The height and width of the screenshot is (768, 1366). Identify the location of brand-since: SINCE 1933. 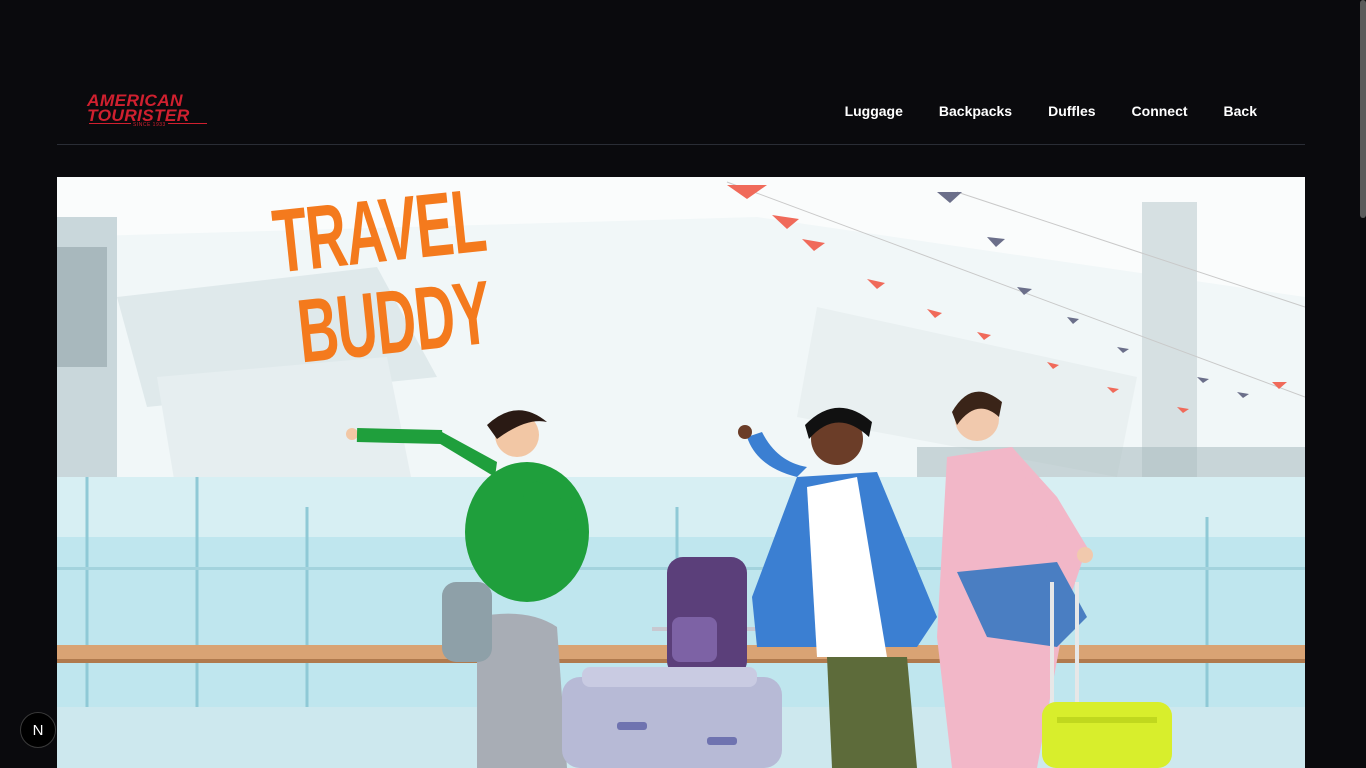
(149, 125).